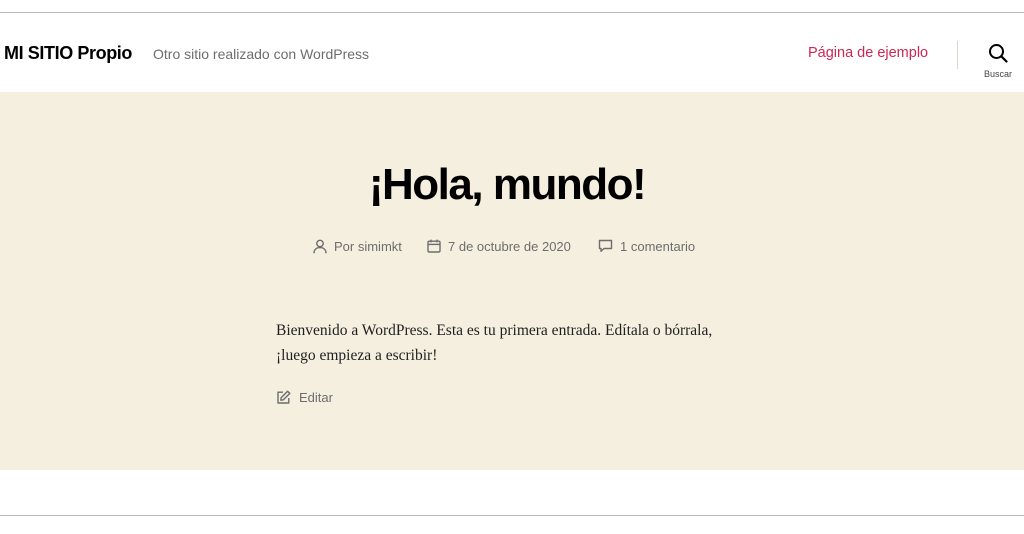 This screenshot has width=1024, height=534. Describe the element at coordinates (868, 53) in the screenshot. I see `nav-link-sample-page: Página de ejemplo` at that location.